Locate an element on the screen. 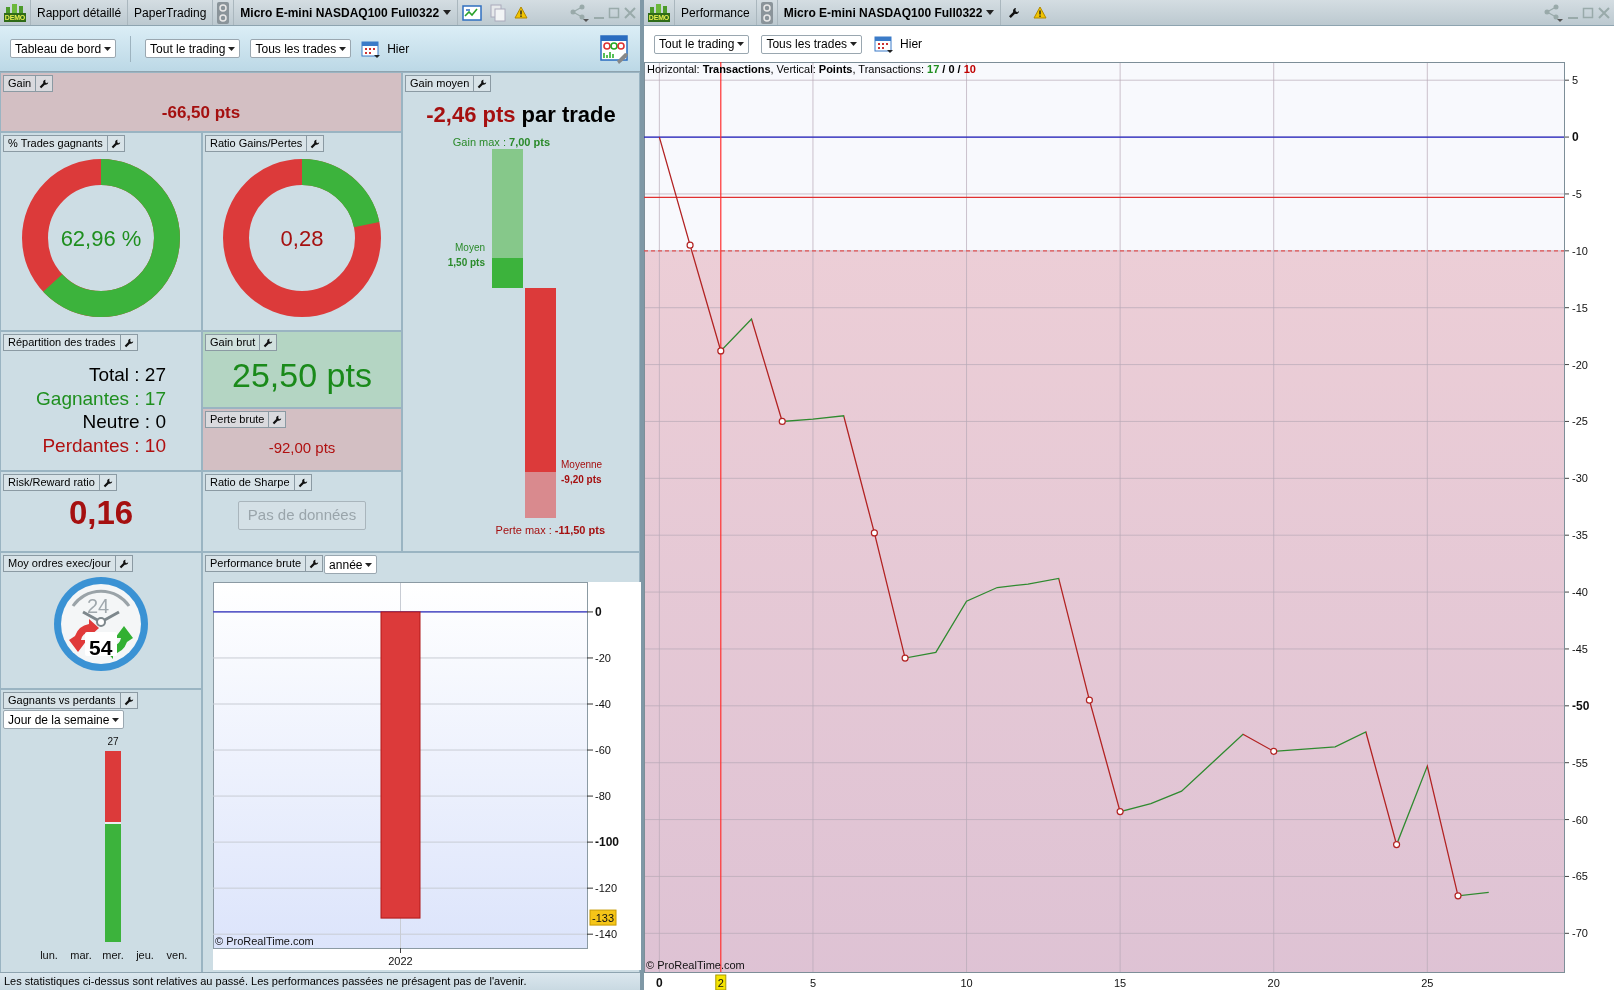 This screenshot has width=1614, height=990. axis-label: 5 is located at coordinates (1575, 80).